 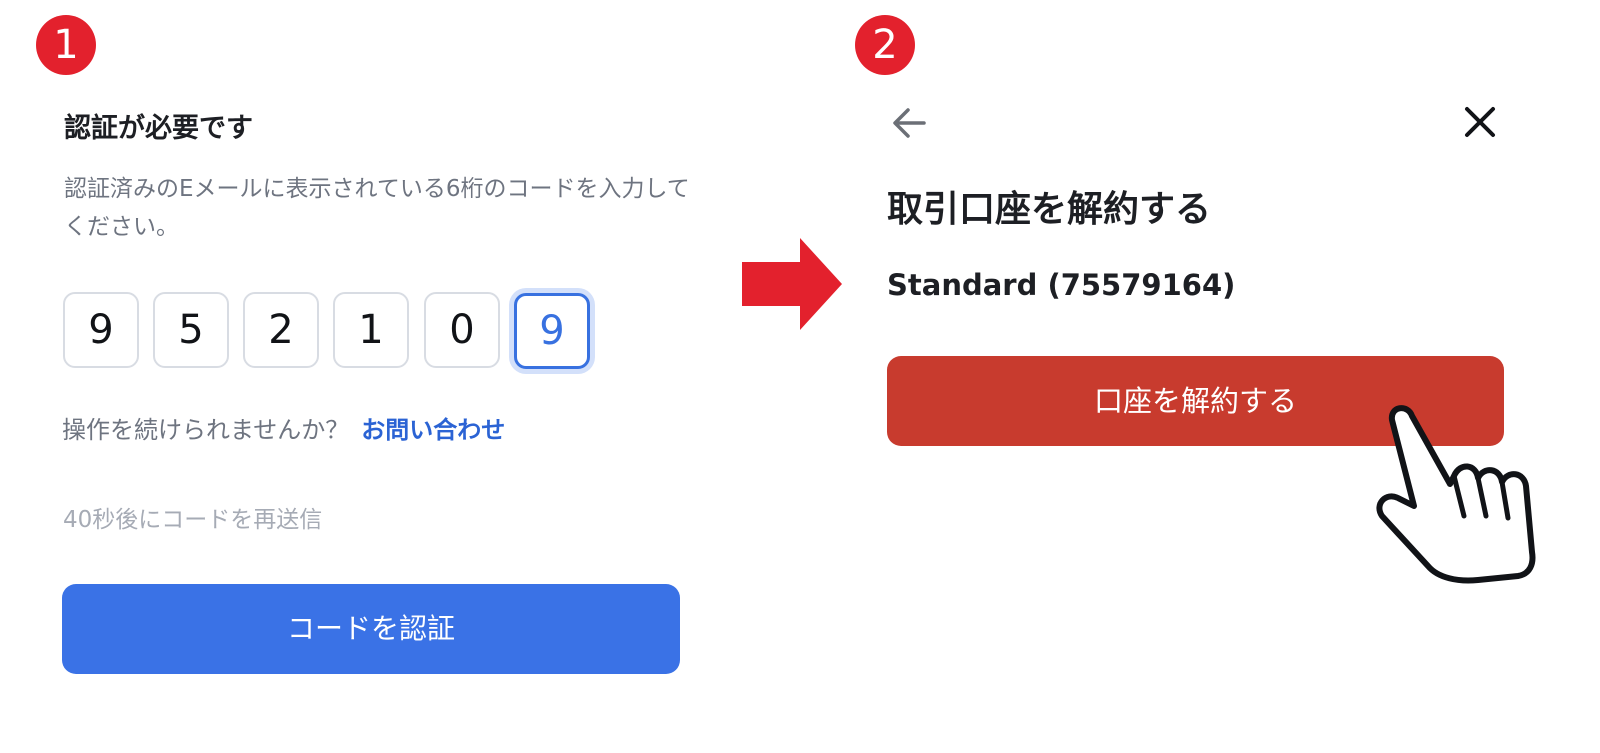 I want to click on verification-description: 認証済みのEメールに表示されている6桁のコードを入力してください。, so click(x=377, y=208).